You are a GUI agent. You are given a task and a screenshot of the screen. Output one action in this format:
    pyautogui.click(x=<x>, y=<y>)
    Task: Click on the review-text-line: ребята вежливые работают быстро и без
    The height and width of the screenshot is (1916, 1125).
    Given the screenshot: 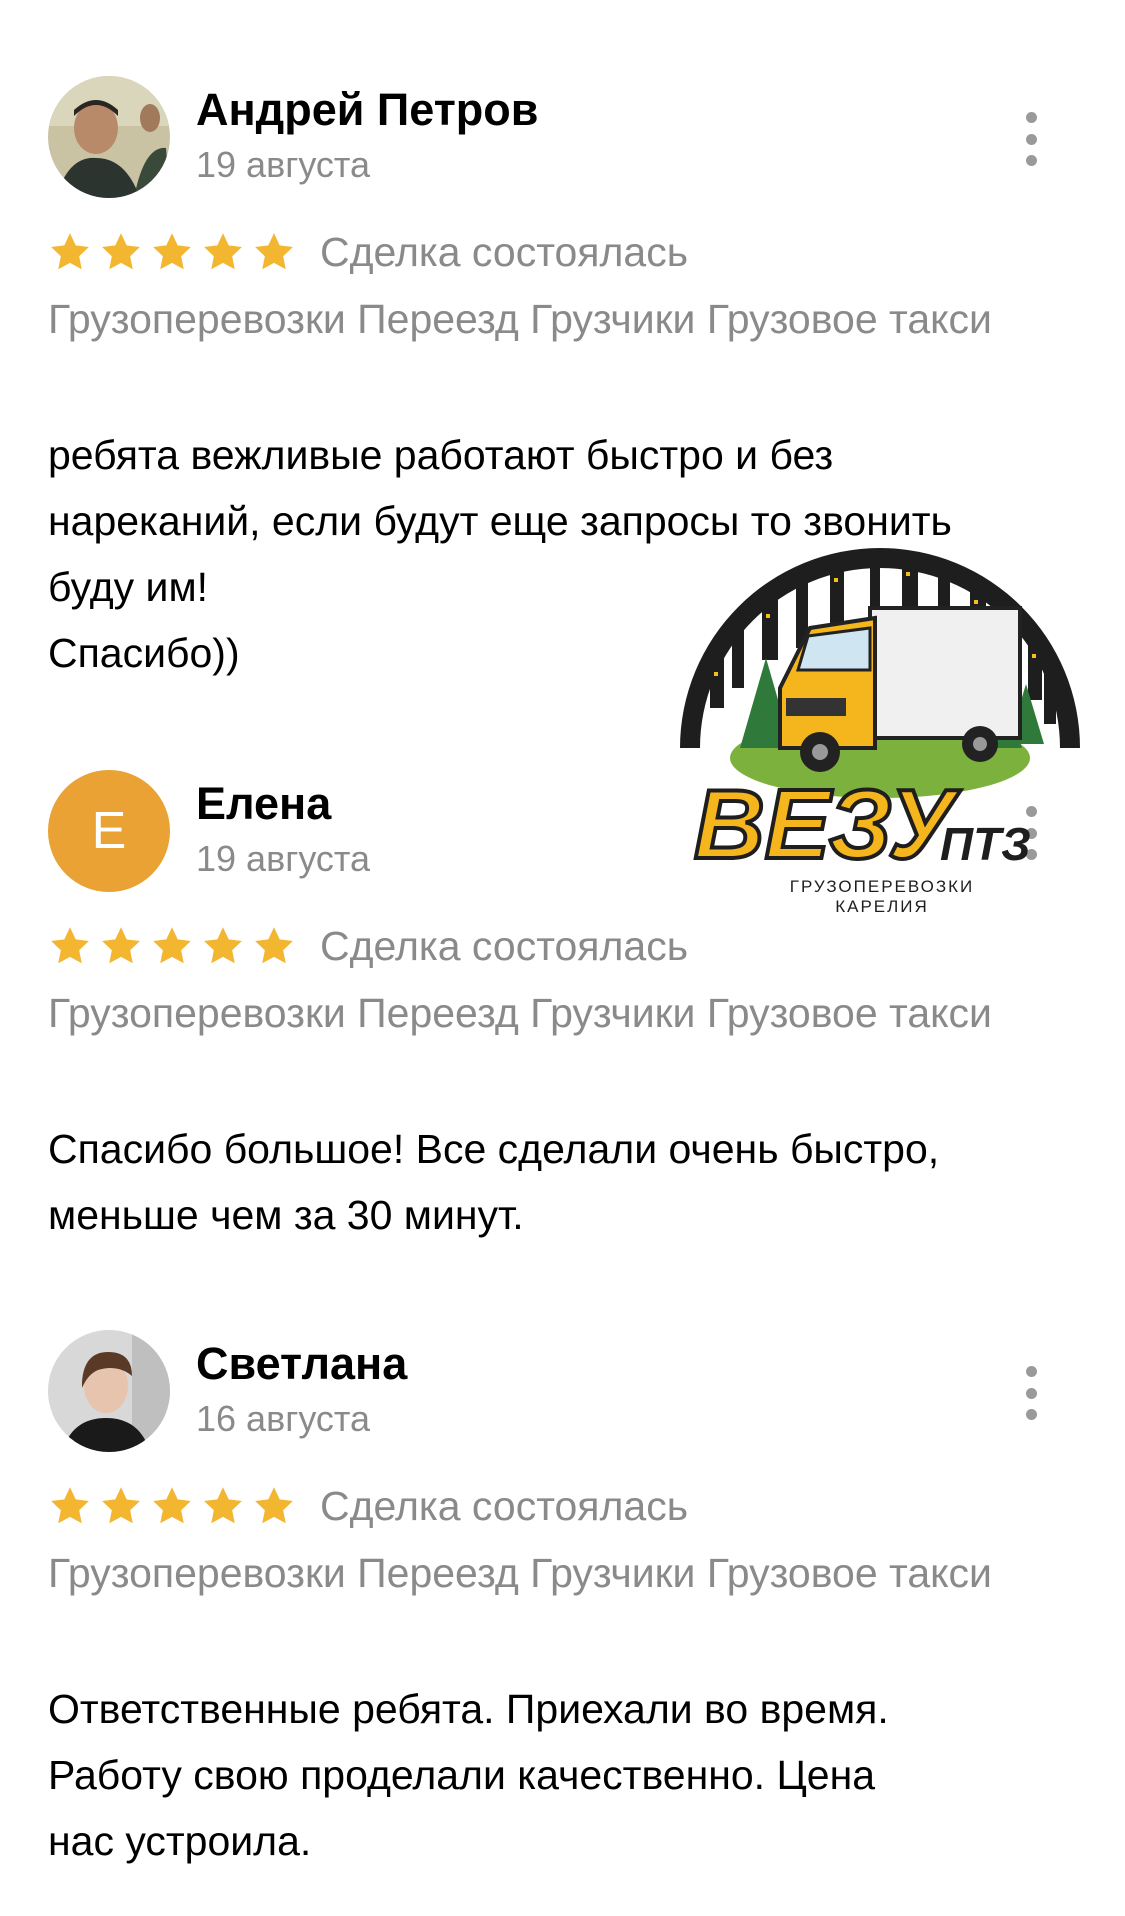 What is the action you would take?
    pyautogui.click(x=441, y=455)
    